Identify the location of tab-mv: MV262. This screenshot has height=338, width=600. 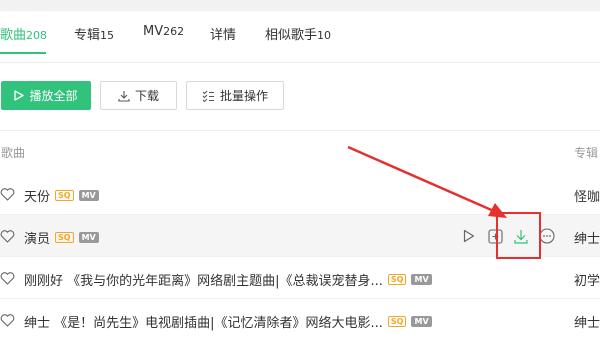
(163, 39).